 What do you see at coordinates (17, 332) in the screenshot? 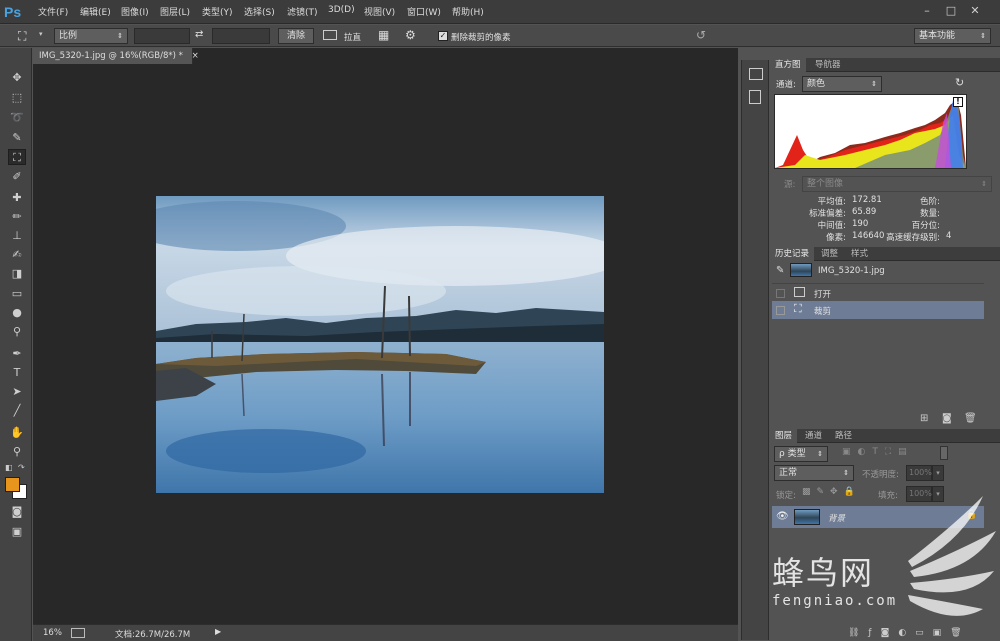
I see `dodge-tool-icon: ⚲` at bounding box center [17, 332].